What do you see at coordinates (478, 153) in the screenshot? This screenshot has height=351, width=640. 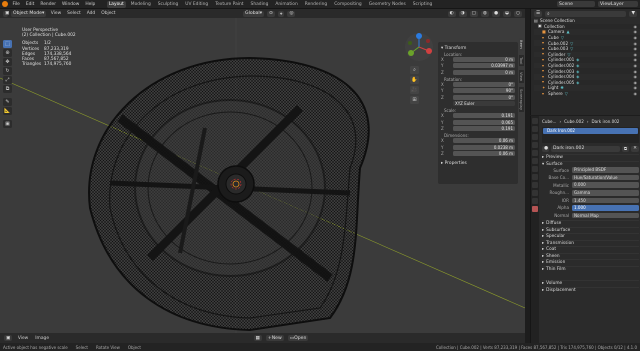 I see `dimensions-z-field: Z 0.06 m` at bounding box center [478, 153].